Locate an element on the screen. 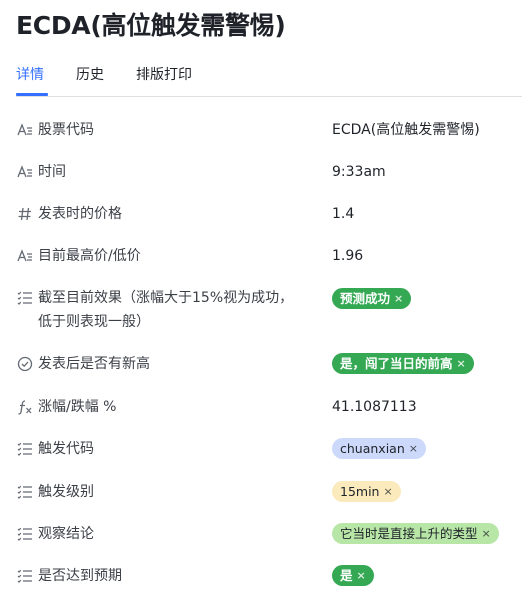 This screenshot has height=596, width=522. field-label: 触发级别 is located at coordinates (66, 492).